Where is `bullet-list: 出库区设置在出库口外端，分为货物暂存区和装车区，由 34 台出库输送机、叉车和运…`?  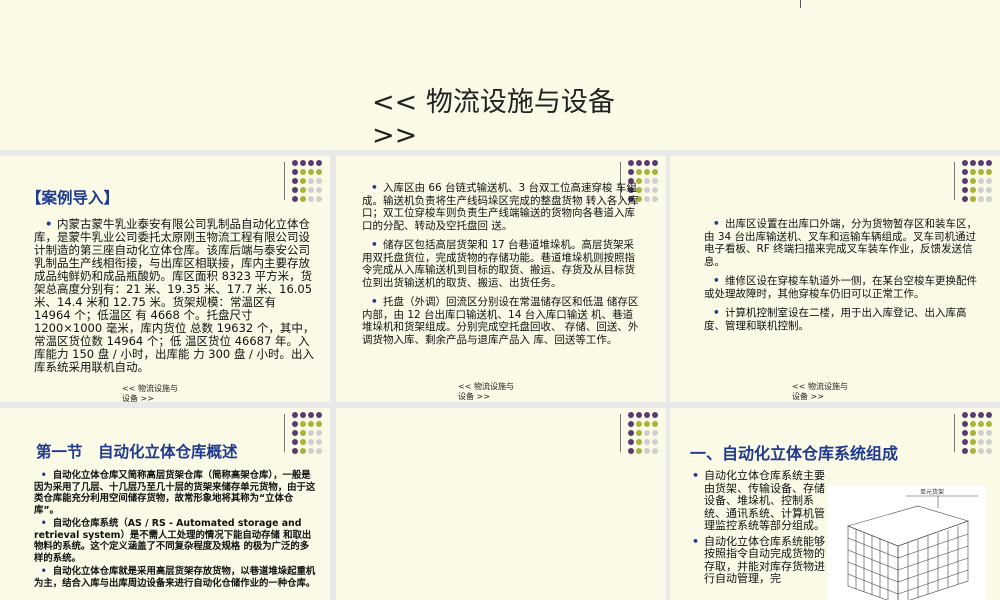 bullet-list: 出库区设置在出库口外端，分为货物暂存区和装车区，由 34 台出库输送机、叉车和运… is located at coordinates (837, 278).